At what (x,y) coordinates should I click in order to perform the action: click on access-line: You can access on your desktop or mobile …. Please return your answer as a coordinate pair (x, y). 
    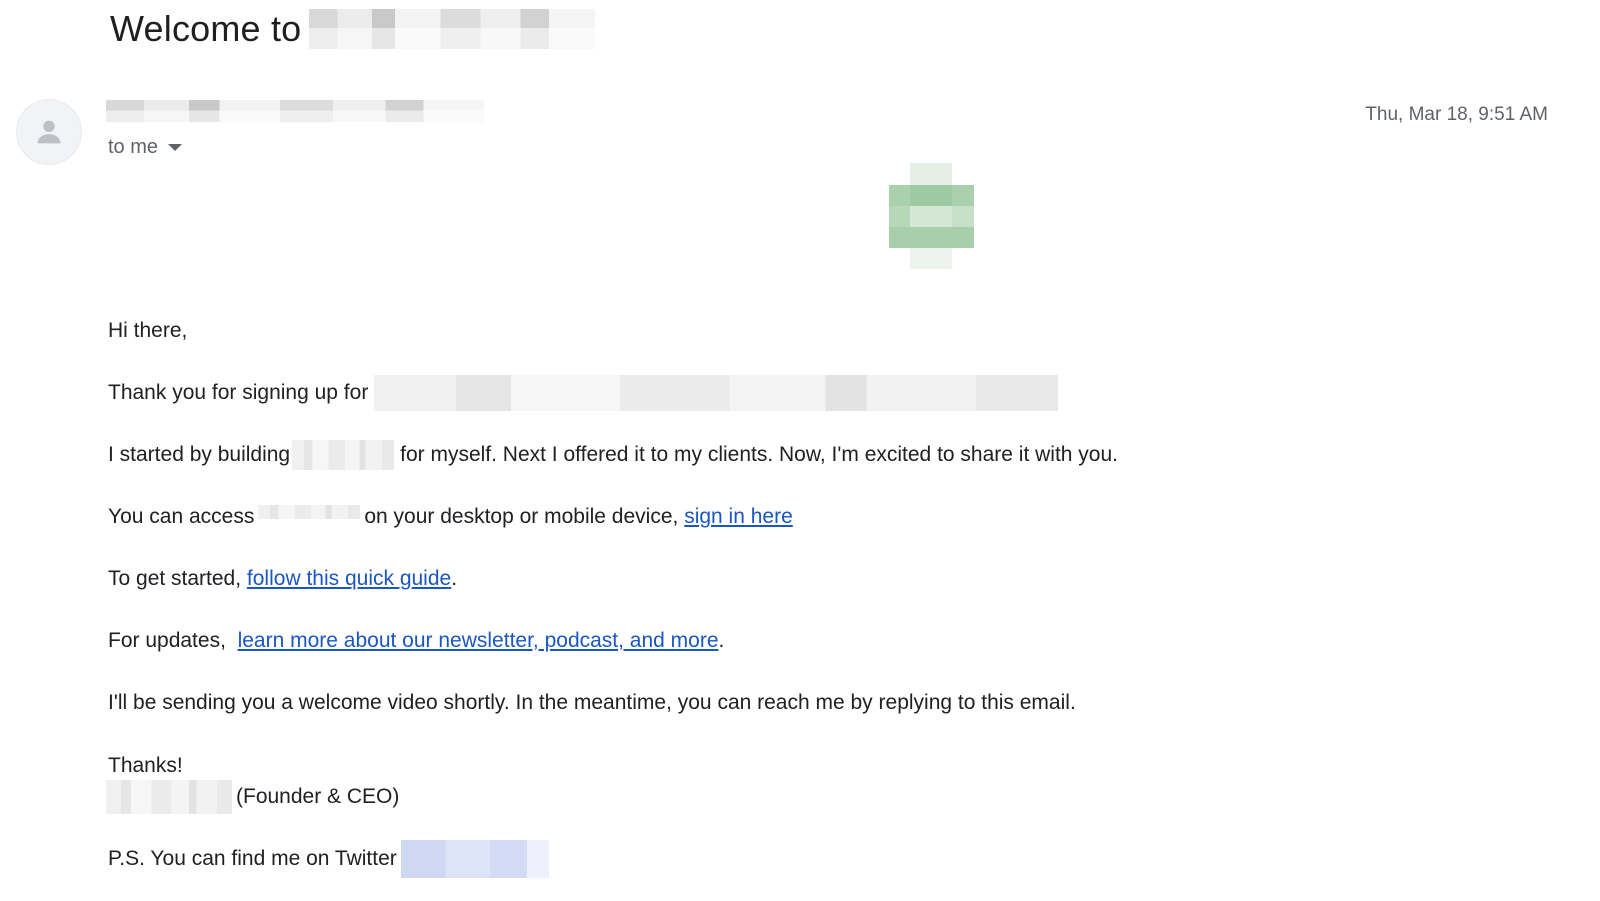
    Looking at the image, I should click on (808, 517).